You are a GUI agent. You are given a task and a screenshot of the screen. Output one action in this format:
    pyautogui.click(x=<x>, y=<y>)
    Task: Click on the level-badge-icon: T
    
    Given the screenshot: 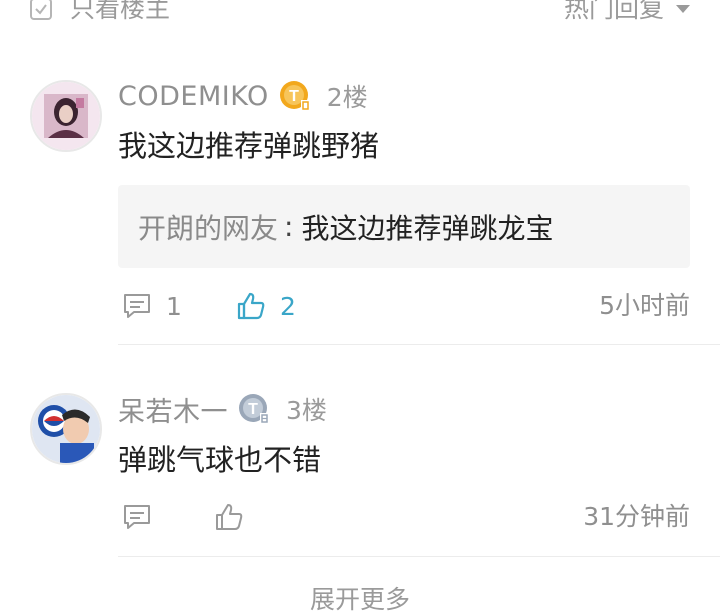 What is the action you would take?
    pyautogui.click(x=254, y=409)
    